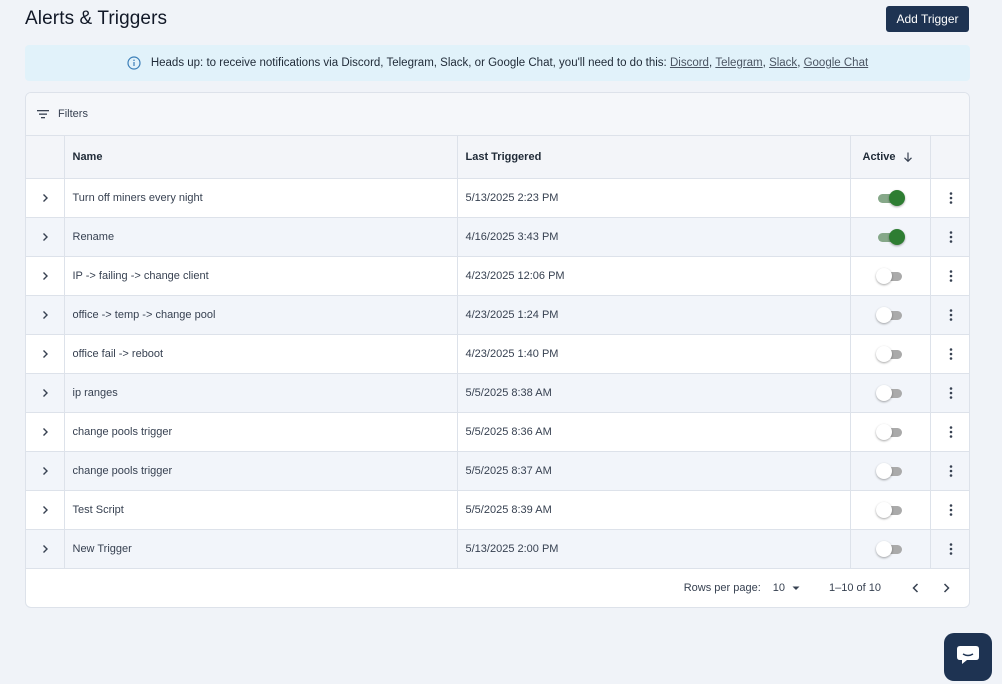 The width and height of the screenshot is (1002, 684). What do you see at coordinates (689, 63) in the screenshot?
I see `discord-link: Discord` at bounding box center [689, 63].